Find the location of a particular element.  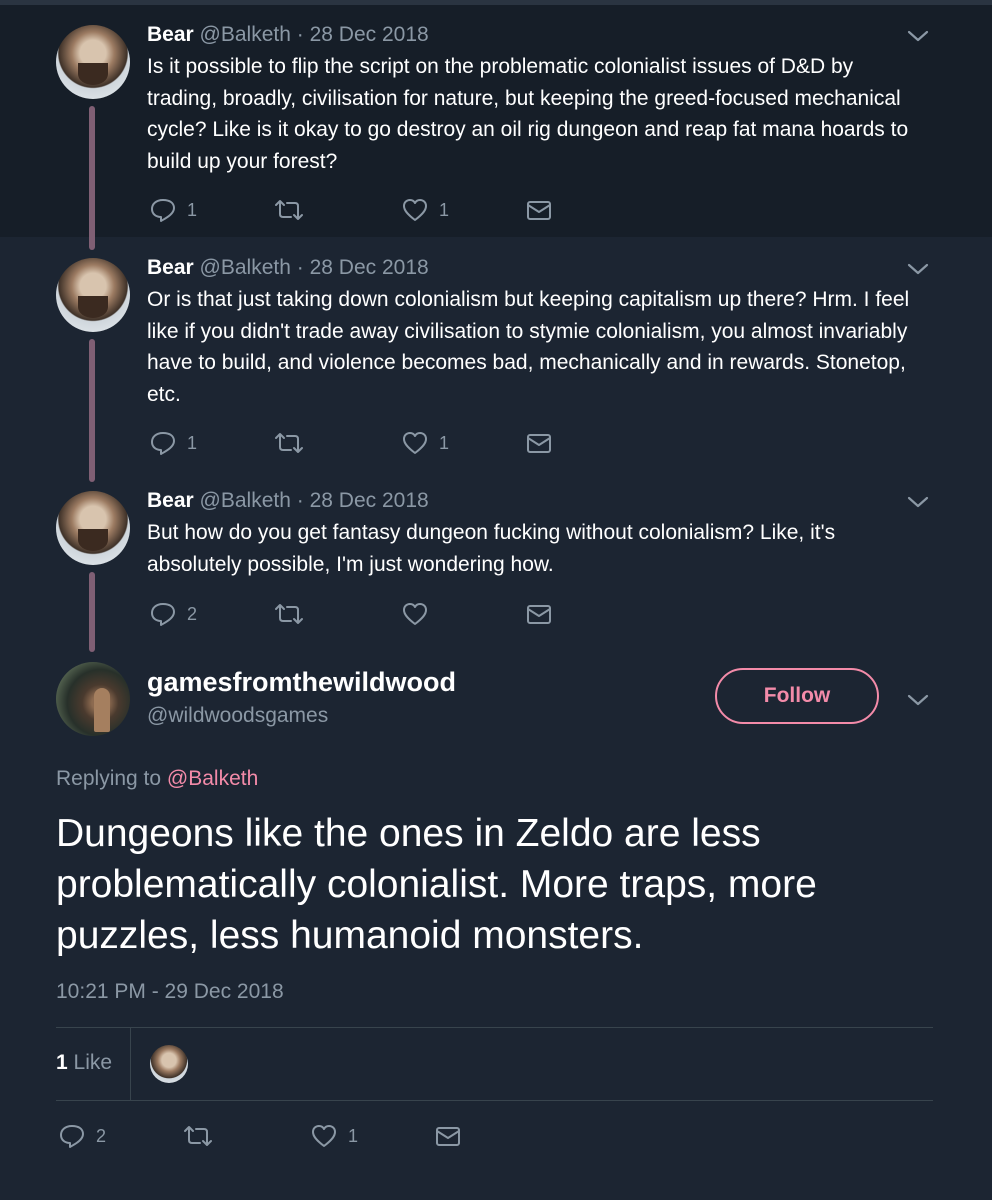

tweet-timestamp: 10:21 PM - 29 Dec 2018 is located at coordinates (170, 992).